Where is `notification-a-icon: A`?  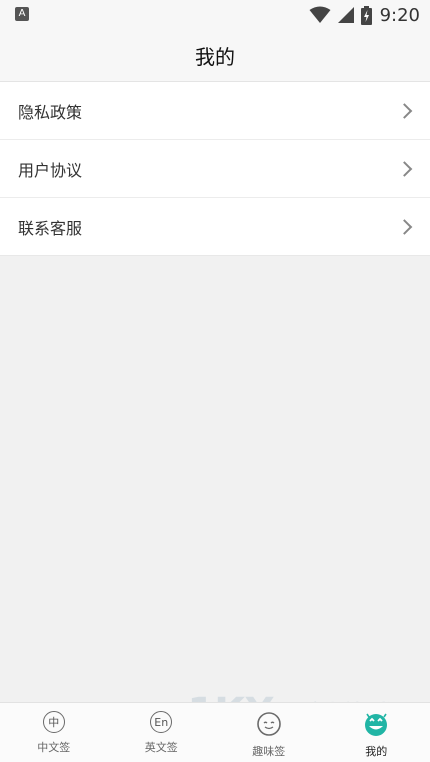
notification-a-icon: A is located at coordinates (22, 14).